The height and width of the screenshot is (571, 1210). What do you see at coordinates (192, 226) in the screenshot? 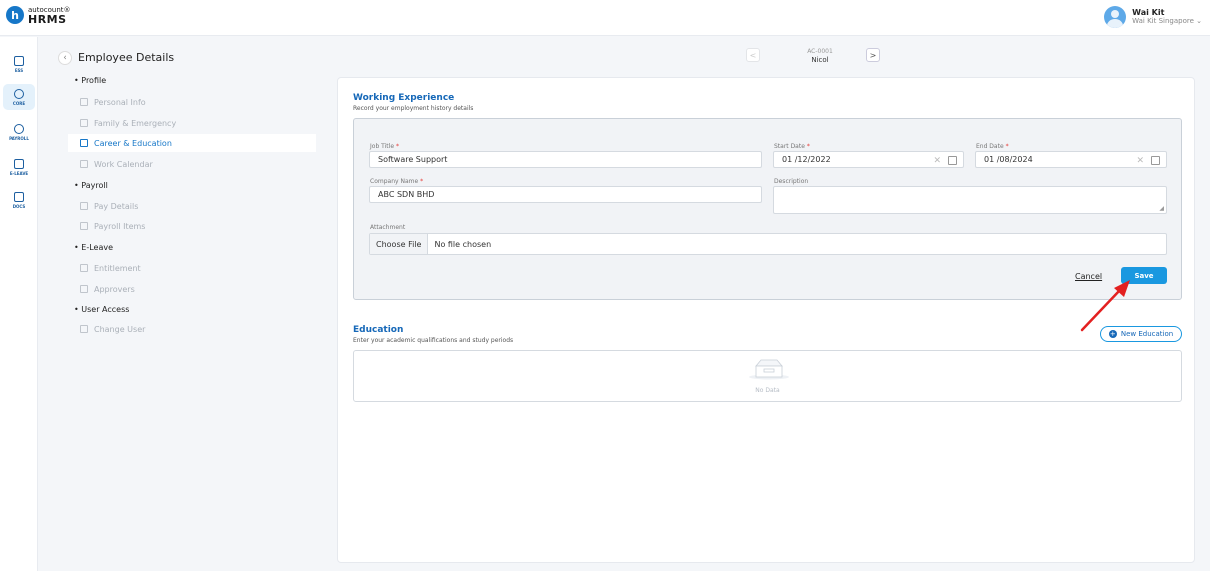
I see `sidebar-item-payroll-items: Payroll Items` at bounding box center [192, 226].